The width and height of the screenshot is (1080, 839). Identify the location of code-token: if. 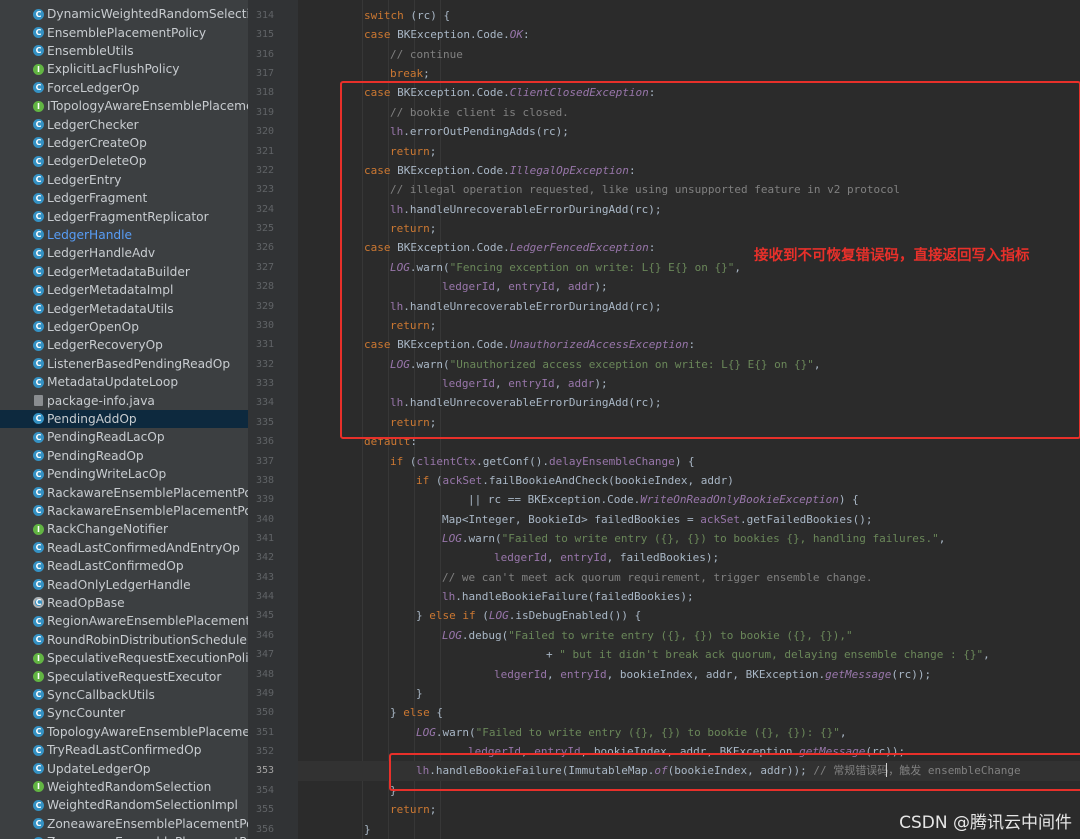
(400, 461).